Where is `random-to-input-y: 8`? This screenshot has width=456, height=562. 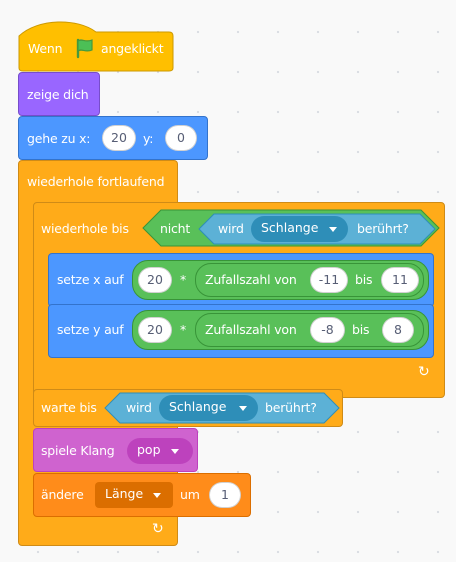
random-to-input-y: 8 is located at coordinates (398, 330).